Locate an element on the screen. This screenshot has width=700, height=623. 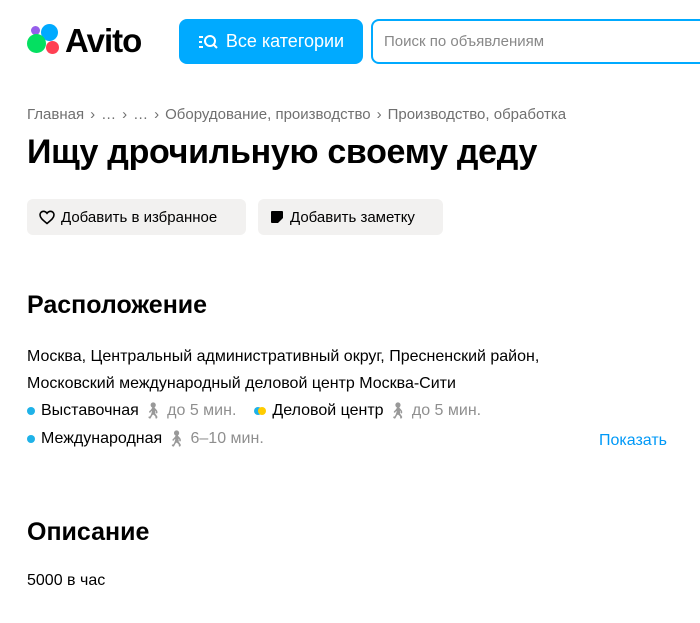
all-categories-label: Все категории is located at coordinates (285, 41).